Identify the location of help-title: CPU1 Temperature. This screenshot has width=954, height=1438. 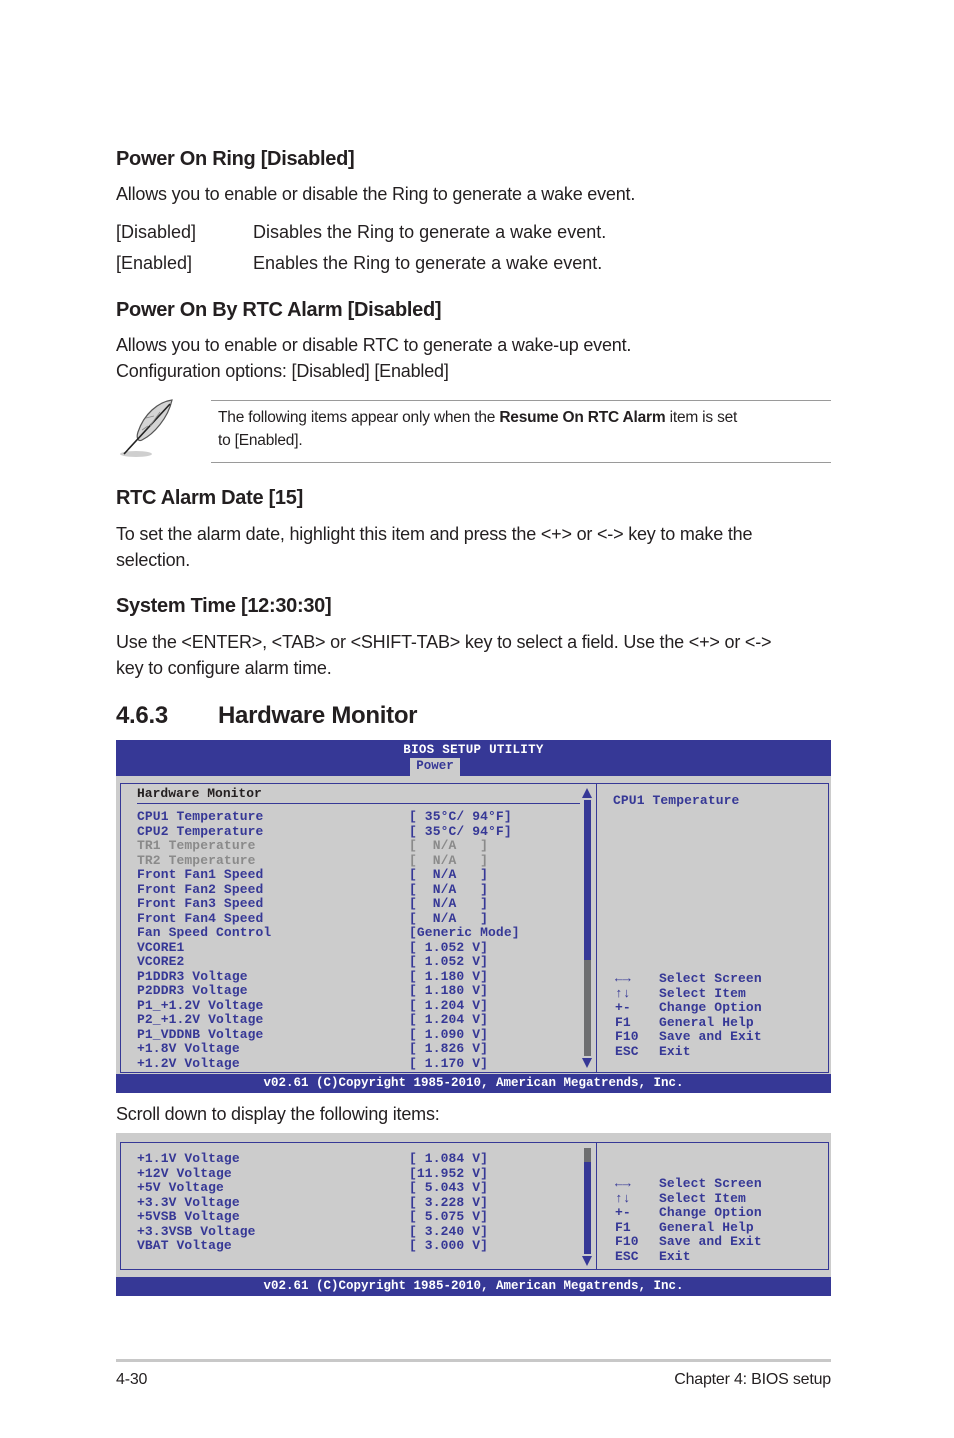
(676, 800).